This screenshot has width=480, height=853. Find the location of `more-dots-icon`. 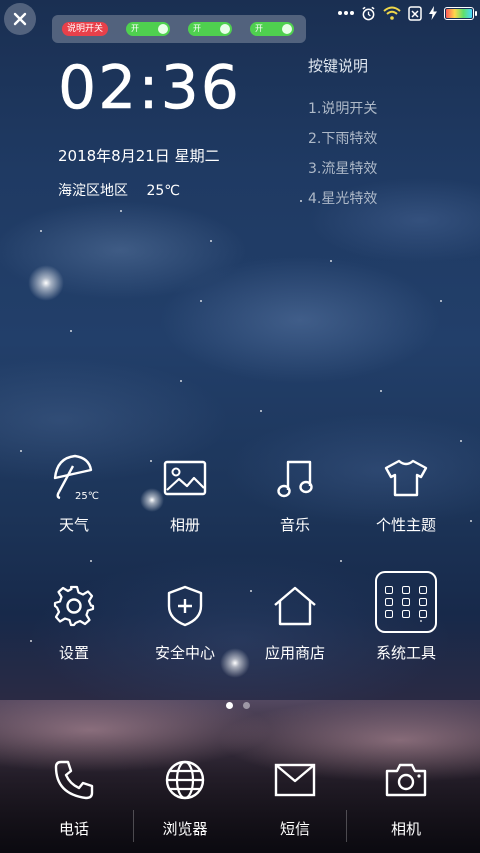

more-dots-icon is located at coordinates (346, 13).